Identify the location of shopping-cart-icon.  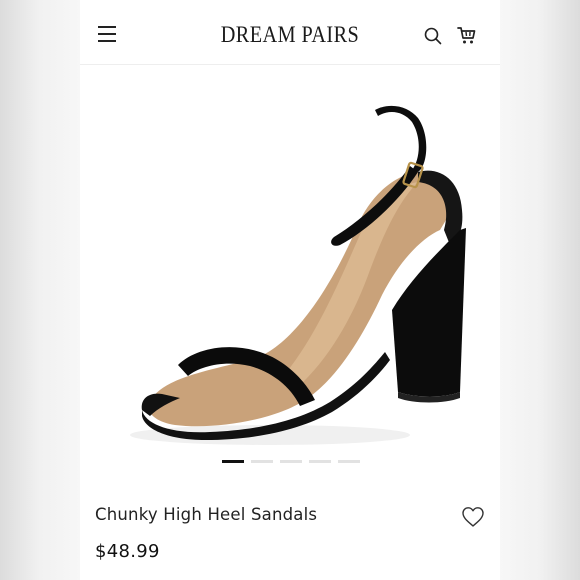
(466, 35).